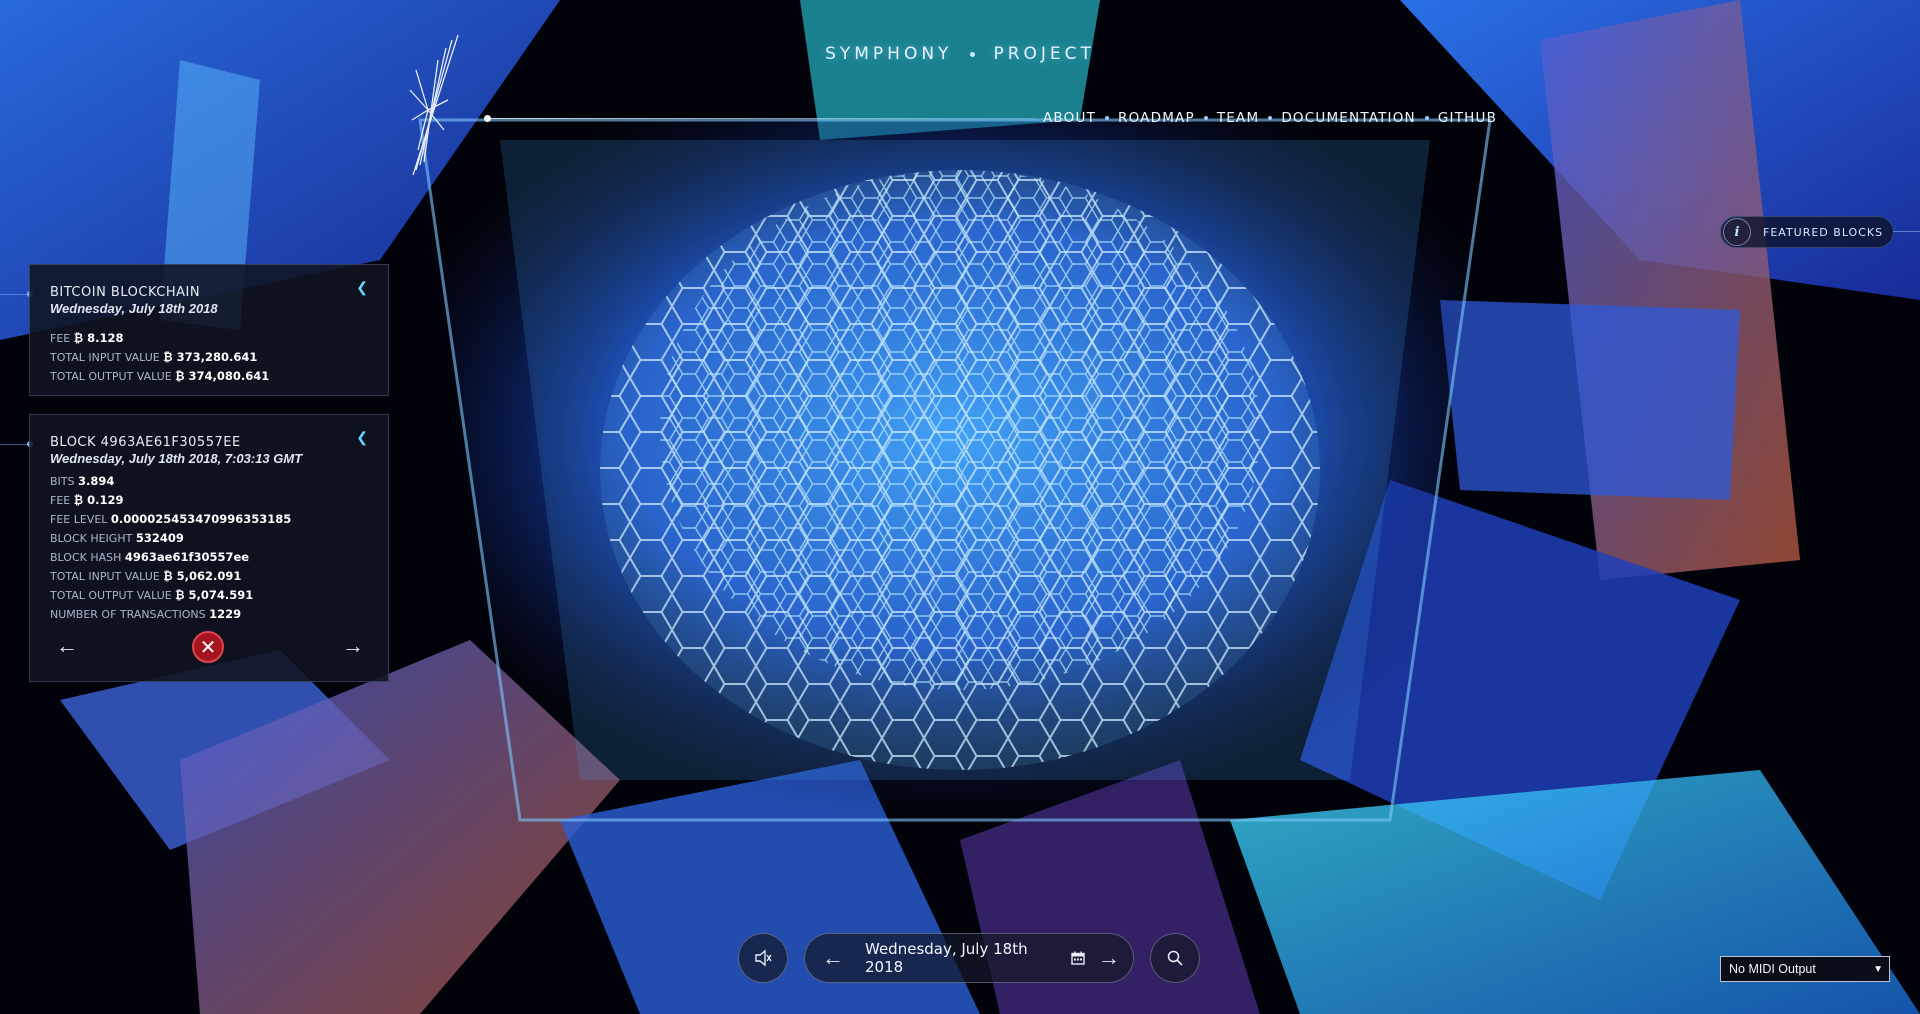 Image resolution: width=1920 pixels, height=1014 pixels. I want to click on stat-row: FEE ₿ 8.128, so click(219, 338).